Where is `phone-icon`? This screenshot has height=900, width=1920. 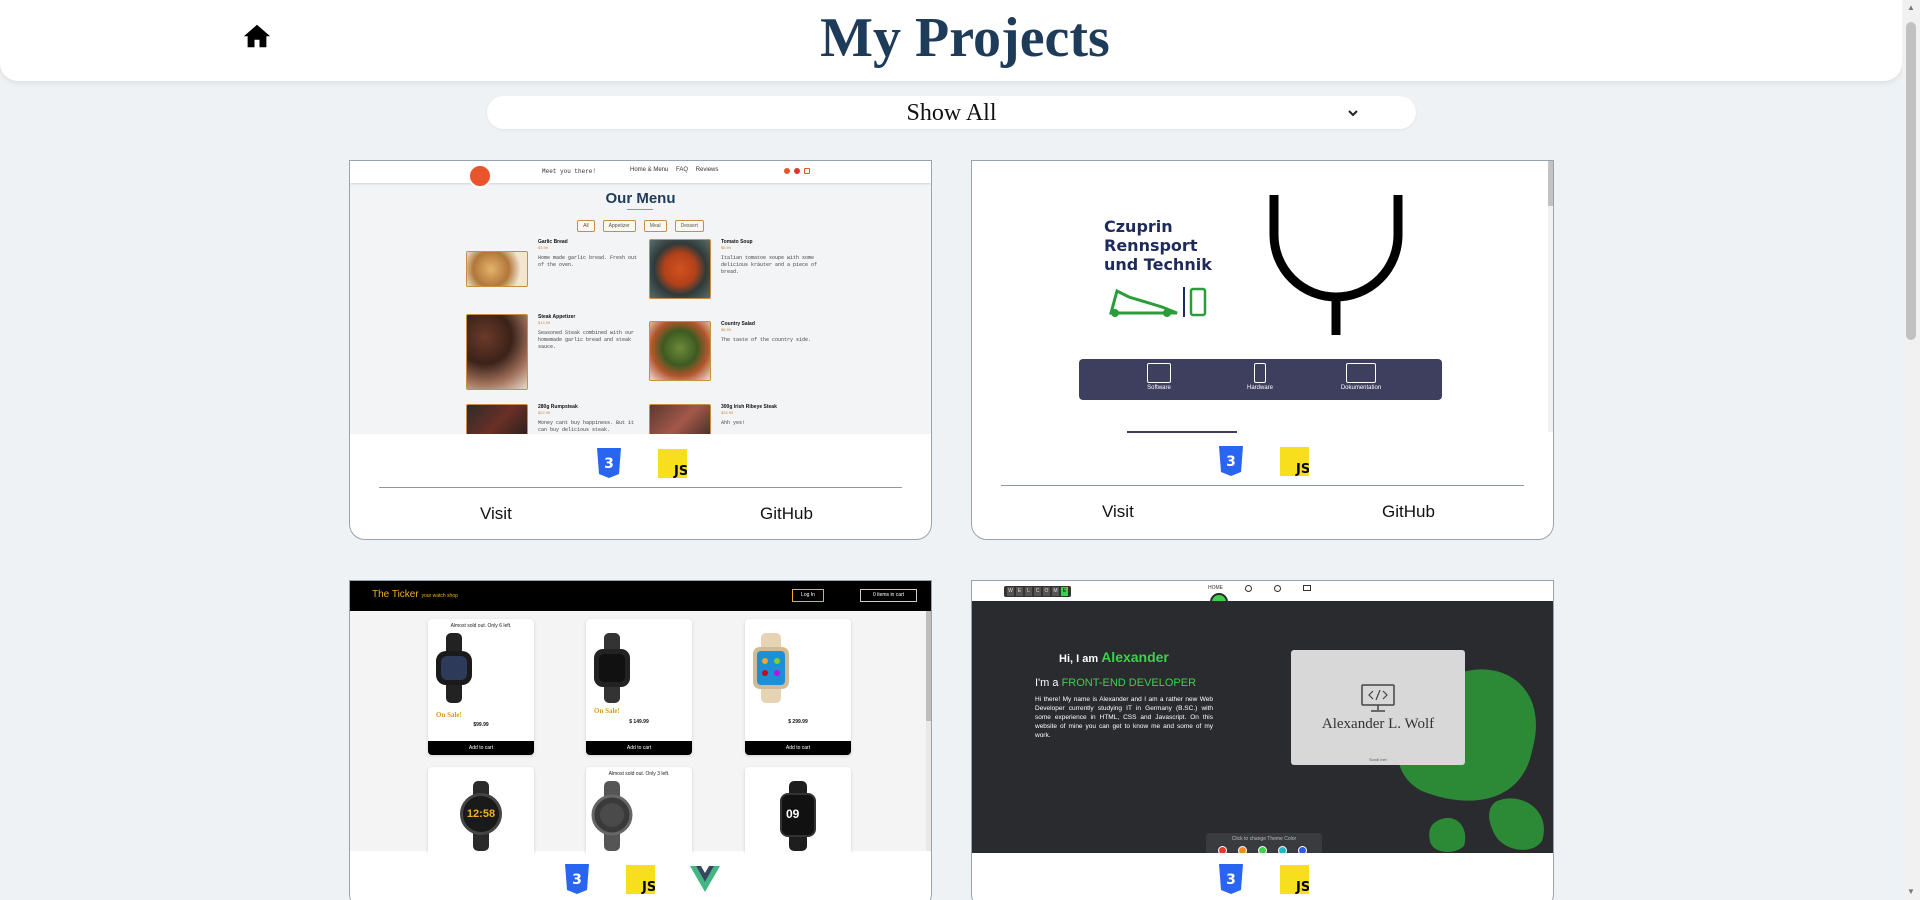 phone-icon is located at coordinates (1260, 373).